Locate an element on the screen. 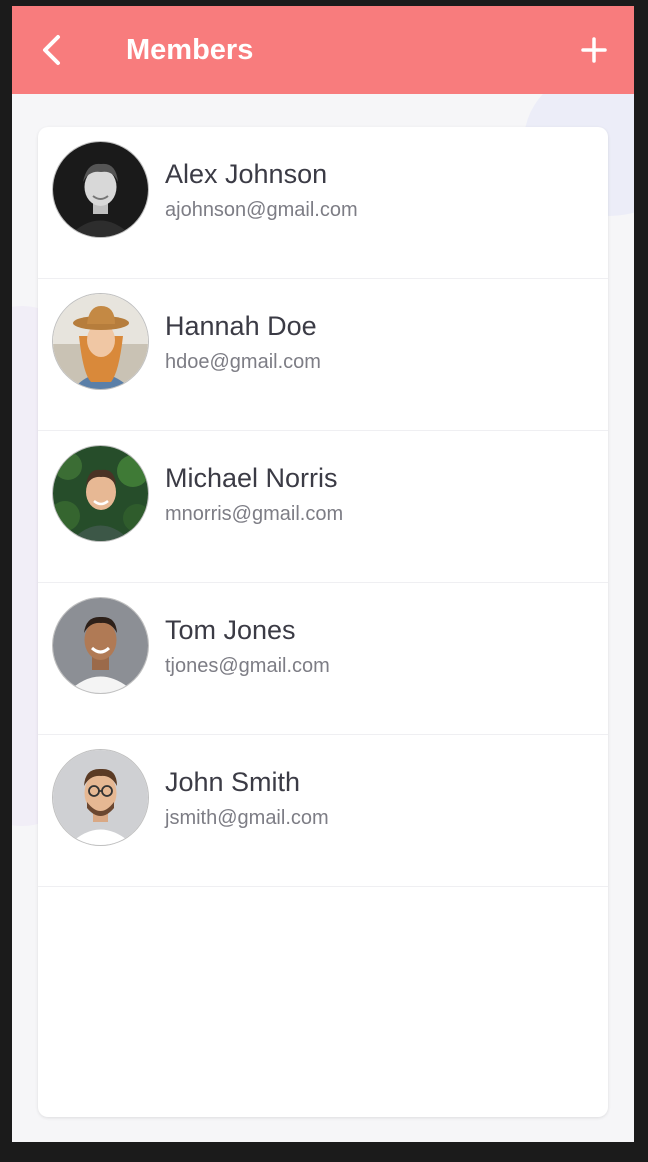 Image resolution: width=648 pixels, height=1162 pixels. member-name: Hannah Doe is located at coordinates (241, 326).